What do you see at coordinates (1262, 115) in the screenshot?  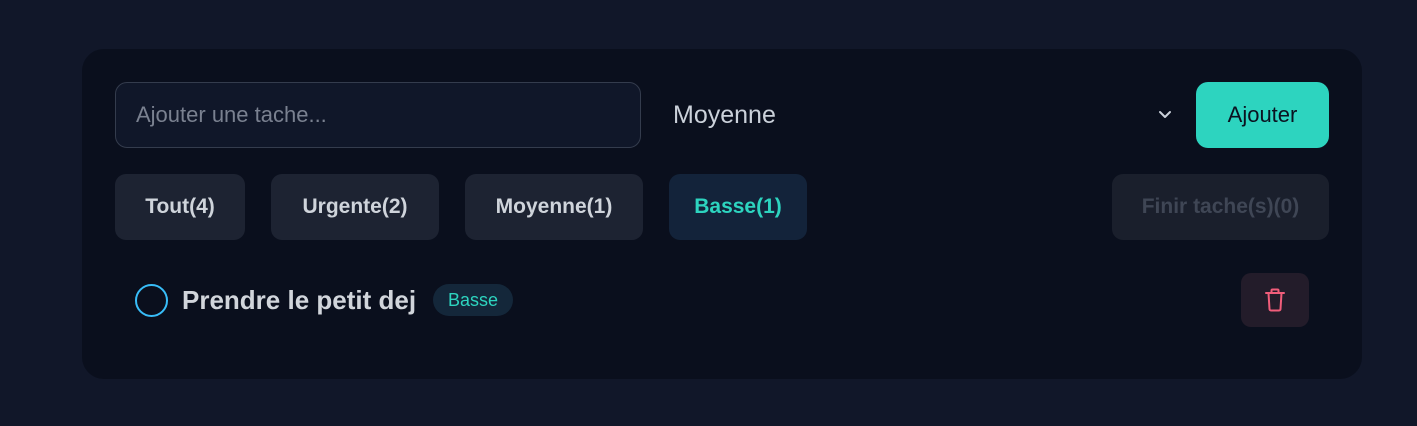 I see `add-button: Ajouter` at bounding box center [1262, 115].